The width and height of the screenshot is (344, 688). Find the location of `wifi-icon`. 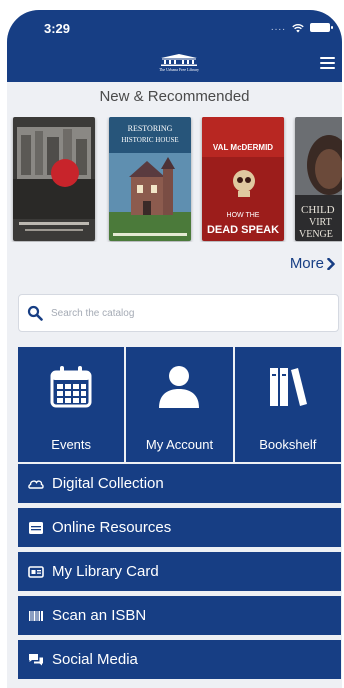

wifi-icon is located at coordinates (298, 27).